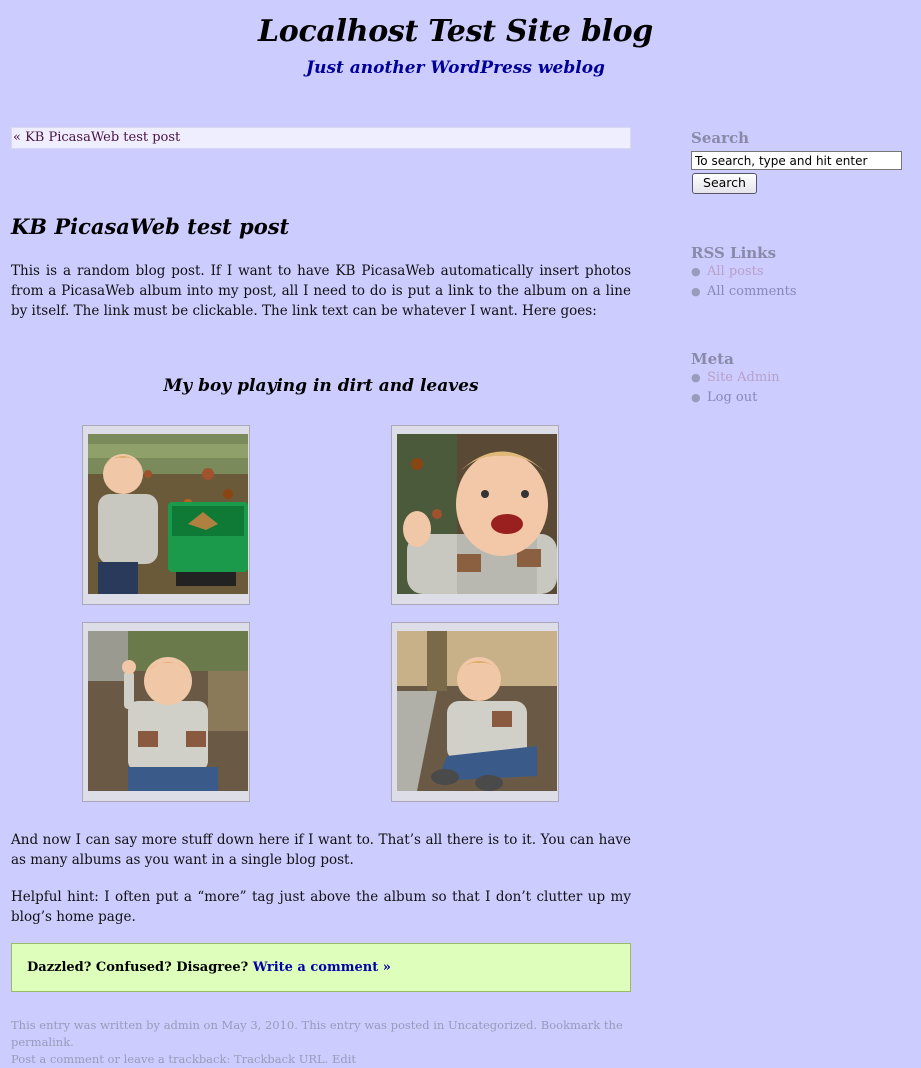  Describe the element at coordinates (732, 397) in the screenshot. I see `log-out-link: Log out` at that location.